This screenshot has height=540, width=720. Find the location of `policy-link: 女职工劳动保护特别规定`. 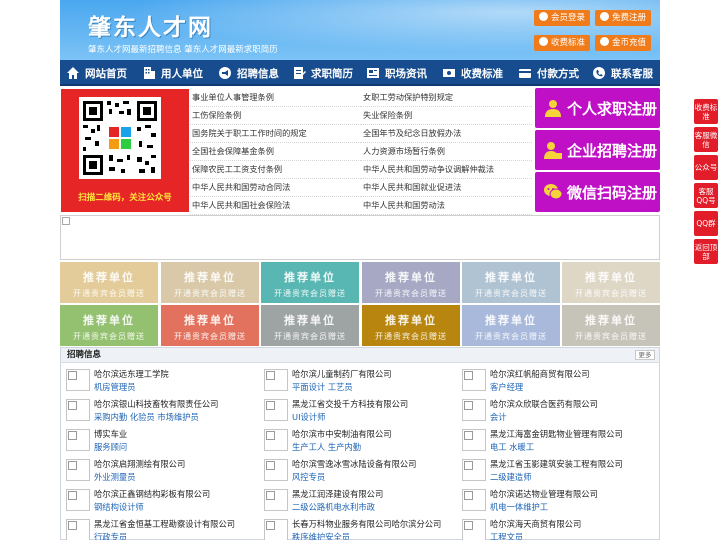

policy-link: 女职工劳动保护特别规定 is located at coordinates (446, 98).